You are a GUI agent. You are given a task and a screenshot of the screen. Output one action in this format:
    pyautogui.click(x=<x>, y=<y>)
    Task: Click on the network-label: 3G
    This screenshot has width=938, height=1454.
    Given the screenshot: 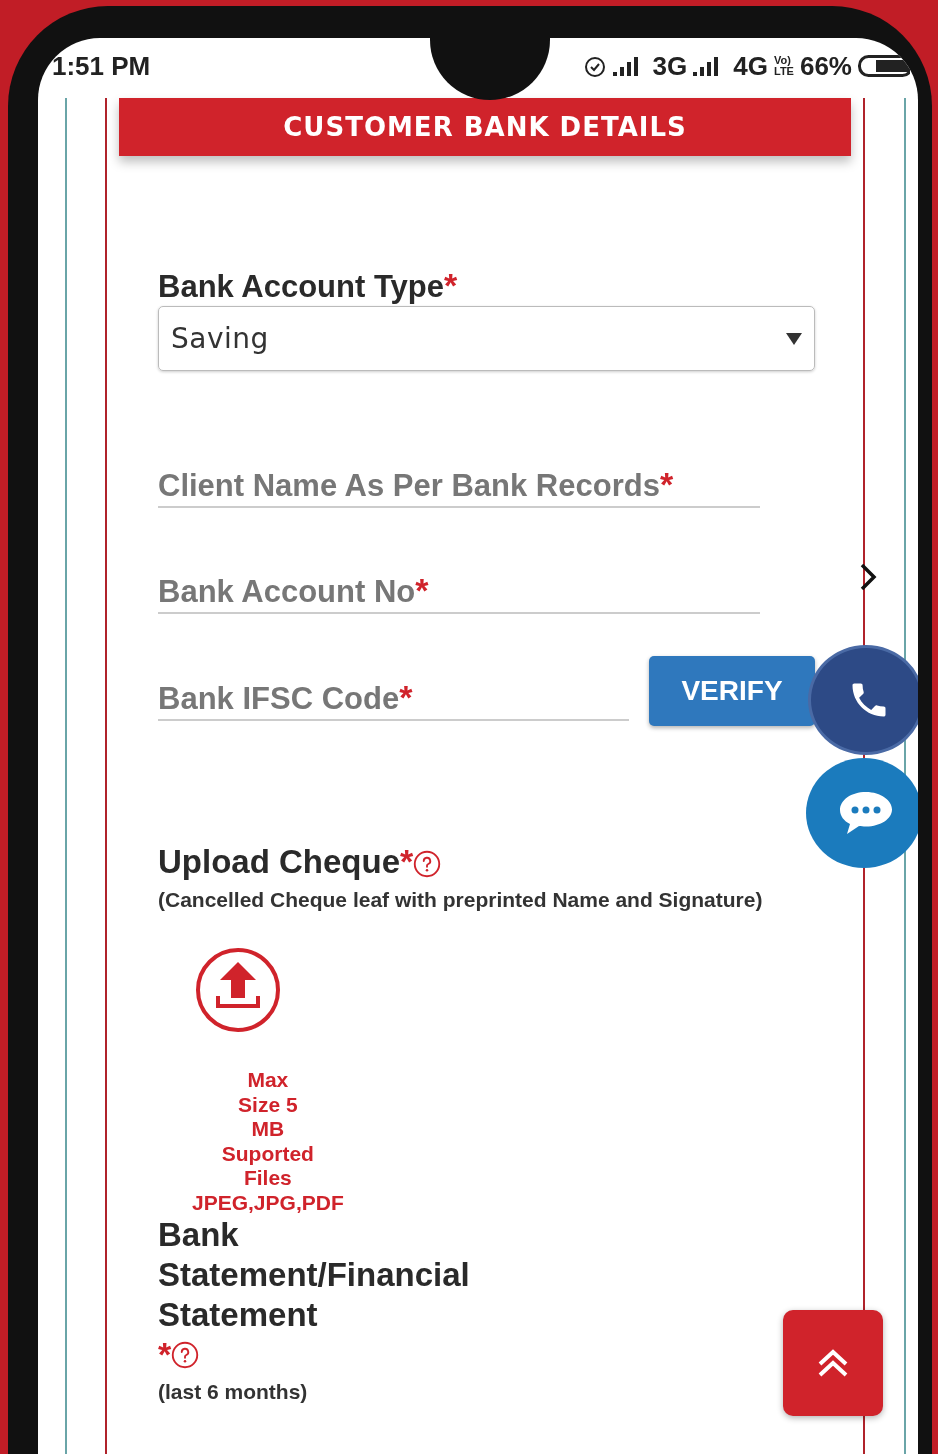 What is the action you would take?
    pyautogui.click(x=670, y=66)
    